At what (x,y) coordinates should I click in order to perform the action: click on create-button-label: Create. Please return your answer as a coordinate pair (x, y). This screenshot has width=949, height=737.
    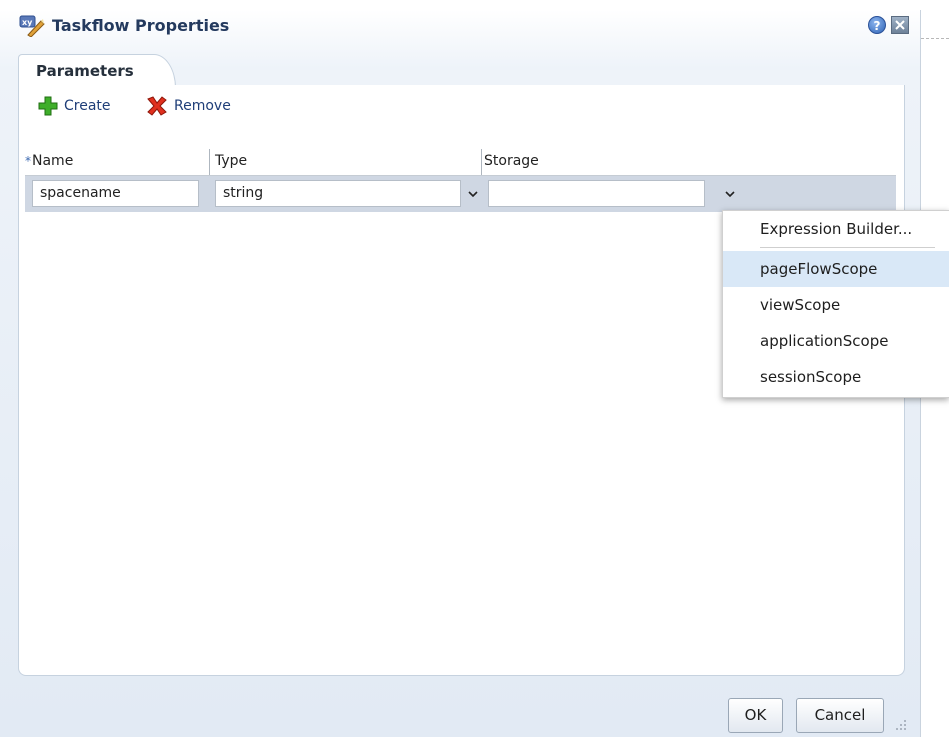
    Looking at the image, I should click on (87, 106).